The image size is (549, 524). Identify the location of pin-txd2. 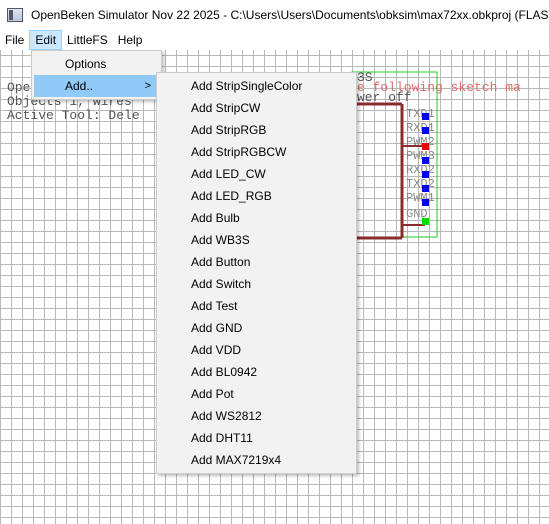
(425, 188).